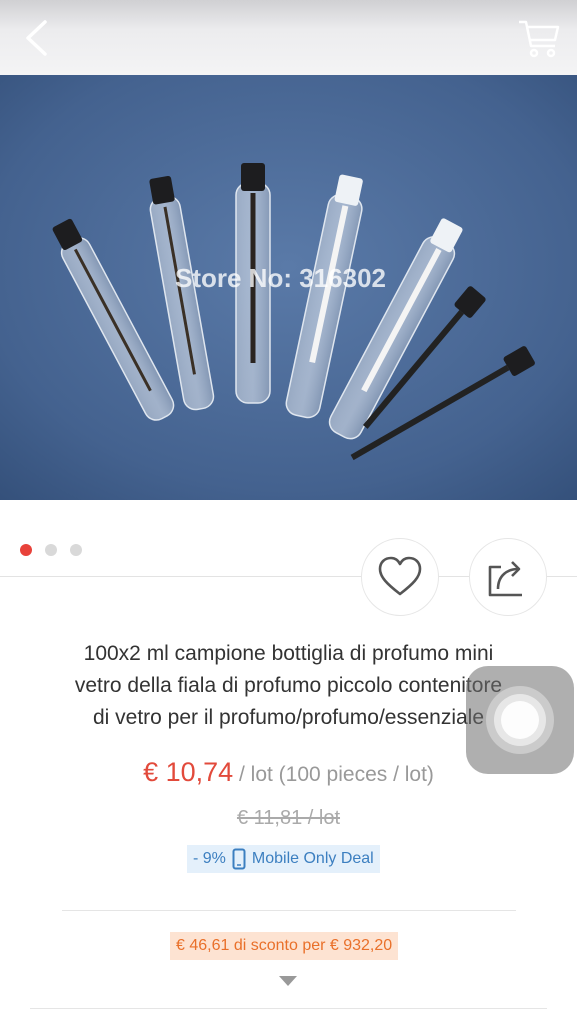 The width and height of the screenshot is (577, 1024). What do you see at coordinates (239, 859) in the screenshot?
I see `phone-icon` at bounding box center [239, 859].